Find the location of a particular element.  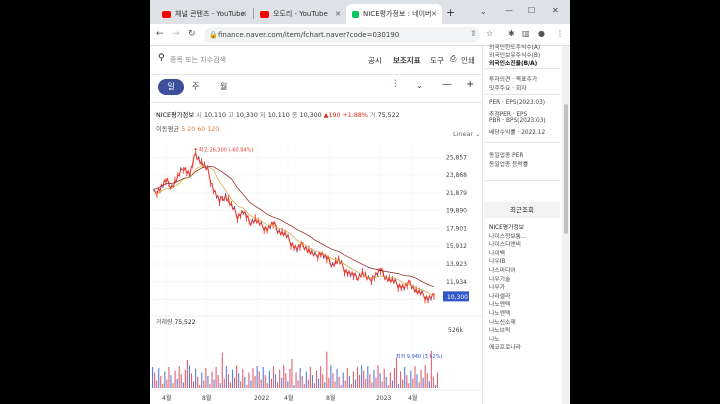

volume-value: 75,522 is located at coordinates (388, 115).